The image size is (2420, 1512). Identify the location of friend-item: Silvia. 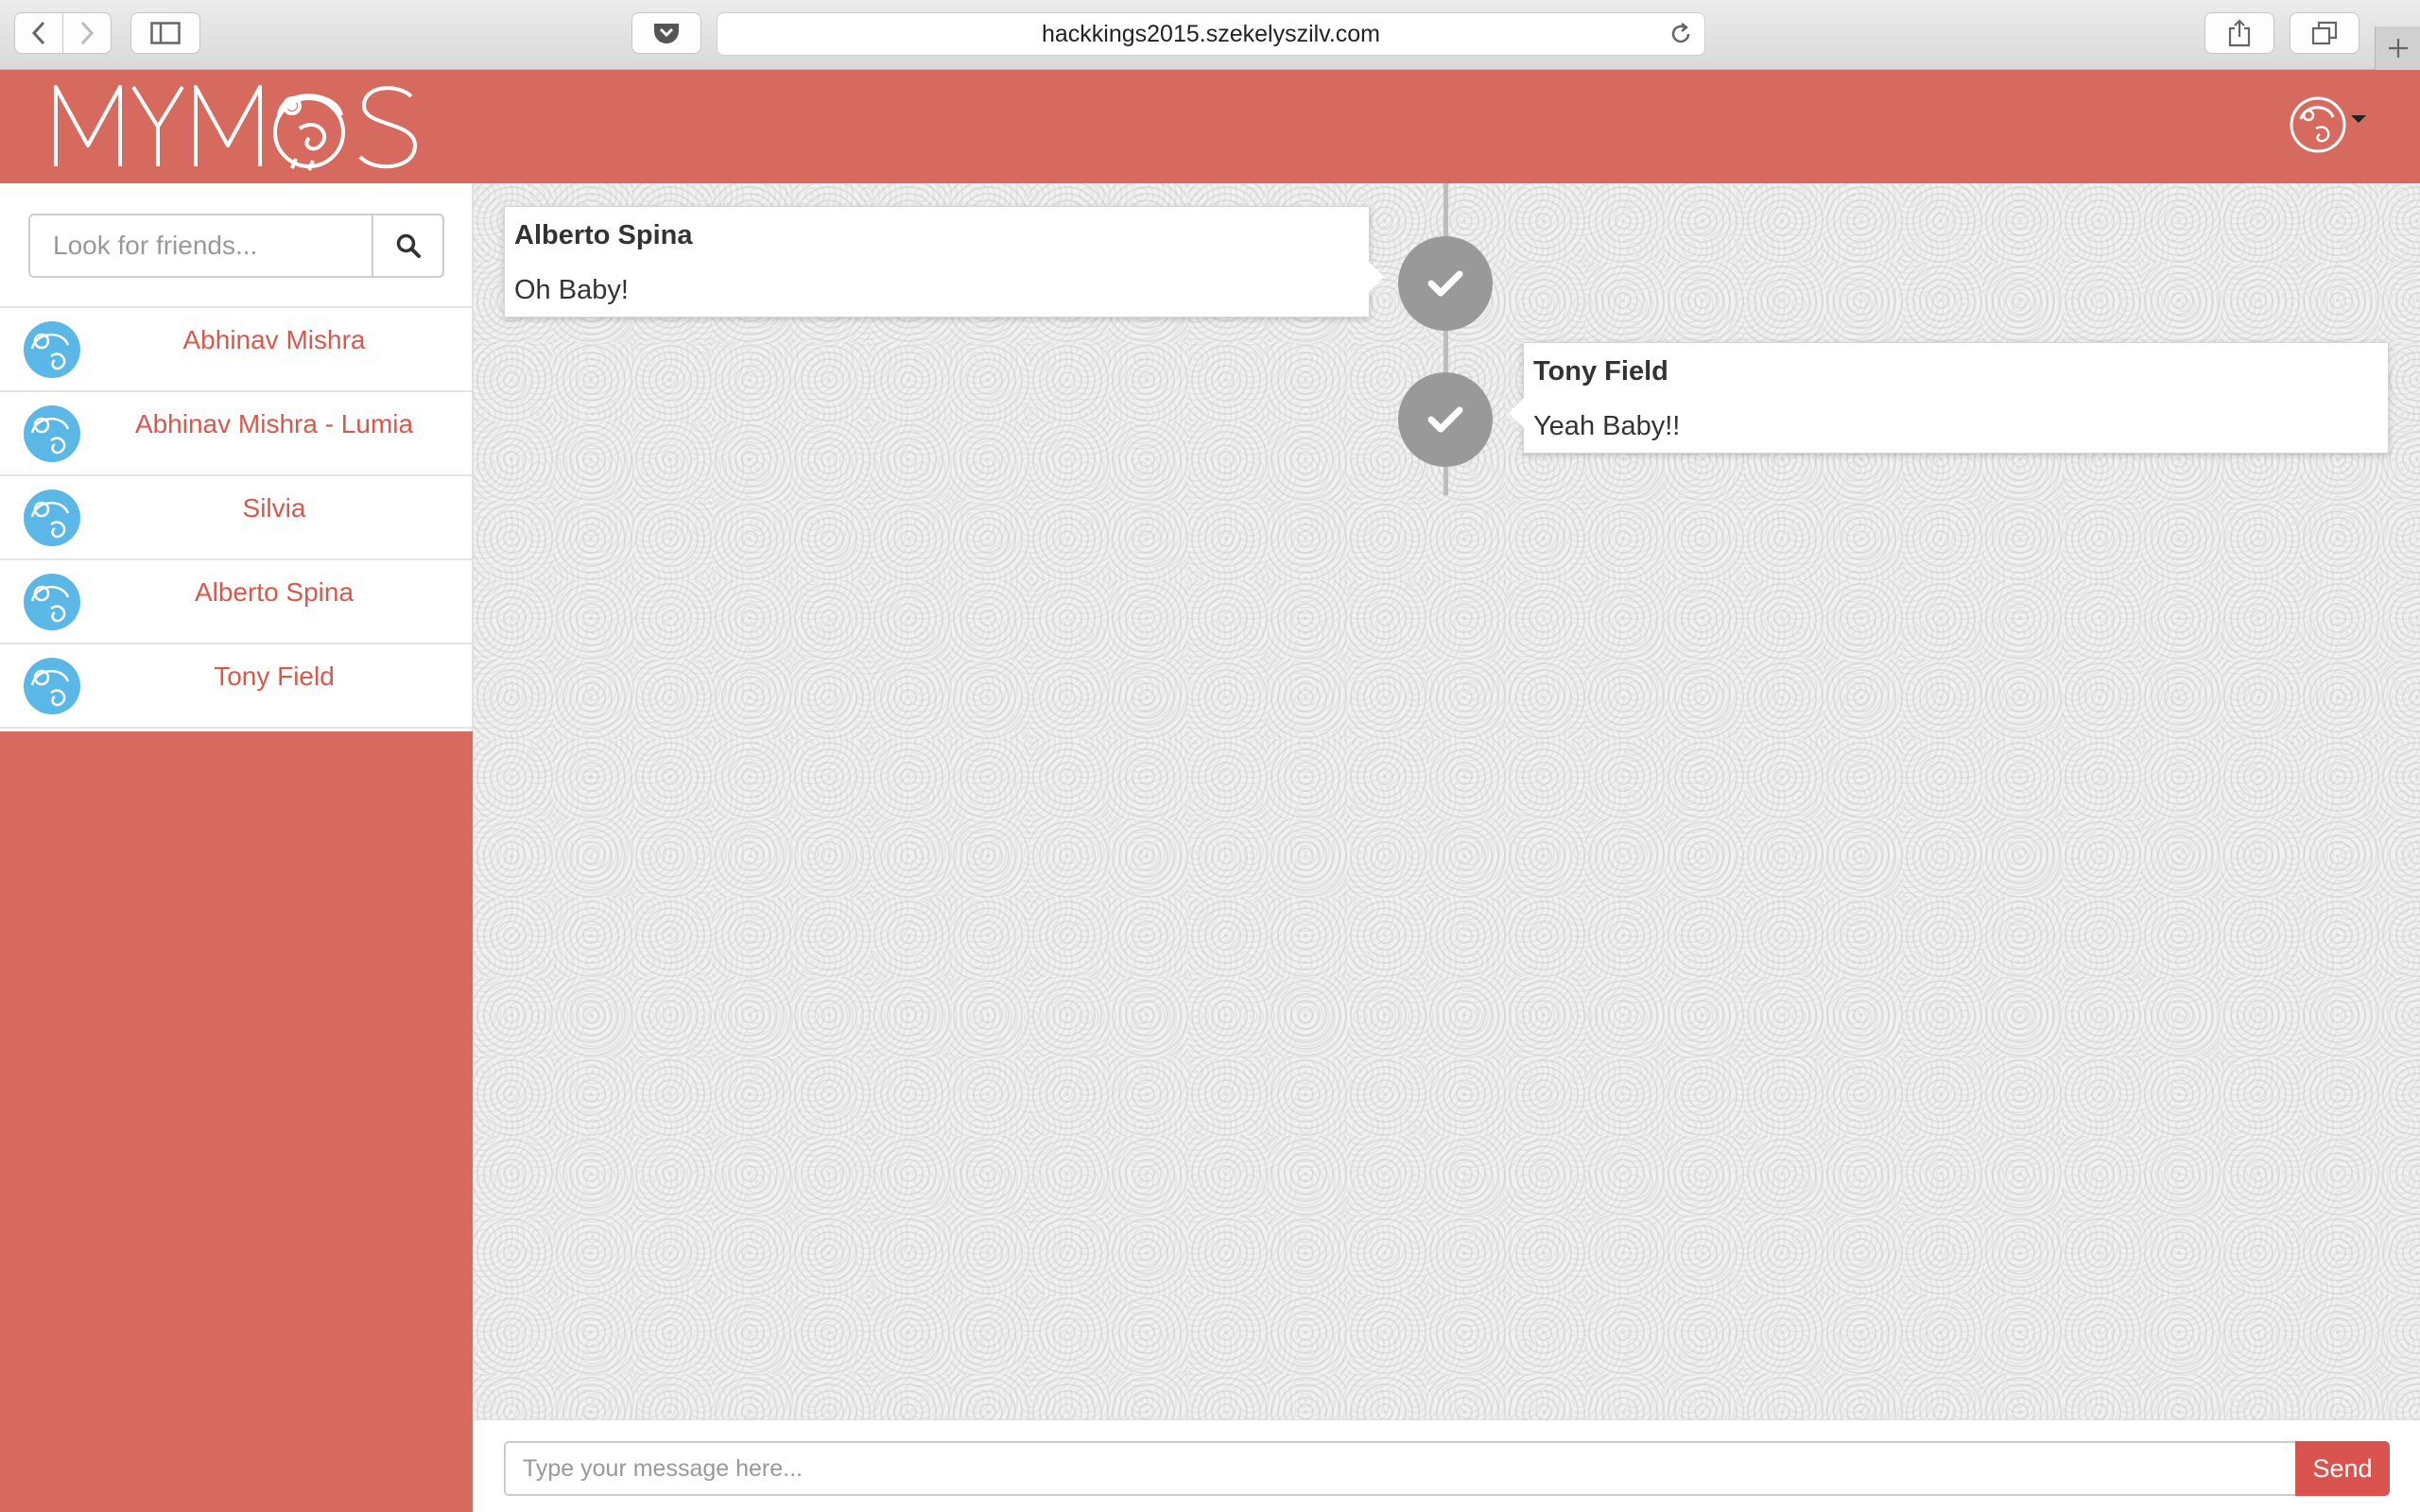
(236, 516).